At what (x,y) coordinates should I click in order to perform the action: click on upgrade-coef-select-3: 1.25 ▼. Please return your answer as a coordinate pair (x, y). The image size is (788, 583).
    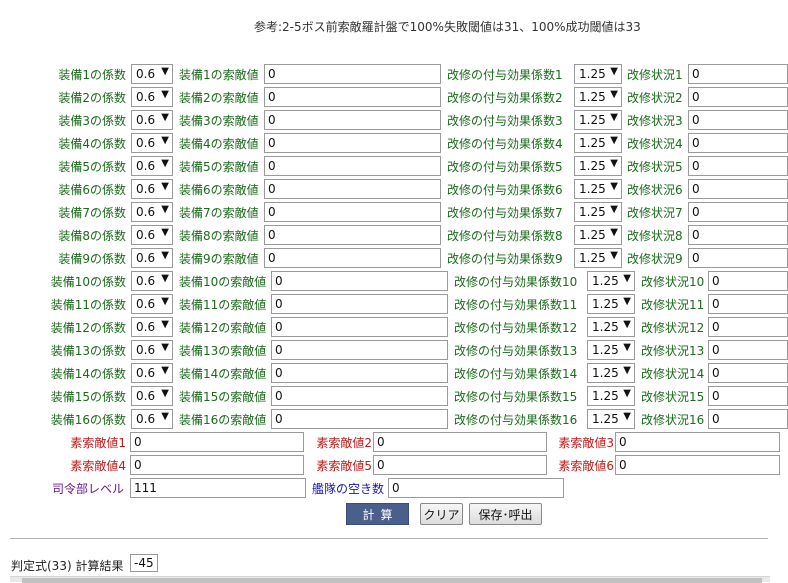
    Looking at the image, I should click on (598, 120).